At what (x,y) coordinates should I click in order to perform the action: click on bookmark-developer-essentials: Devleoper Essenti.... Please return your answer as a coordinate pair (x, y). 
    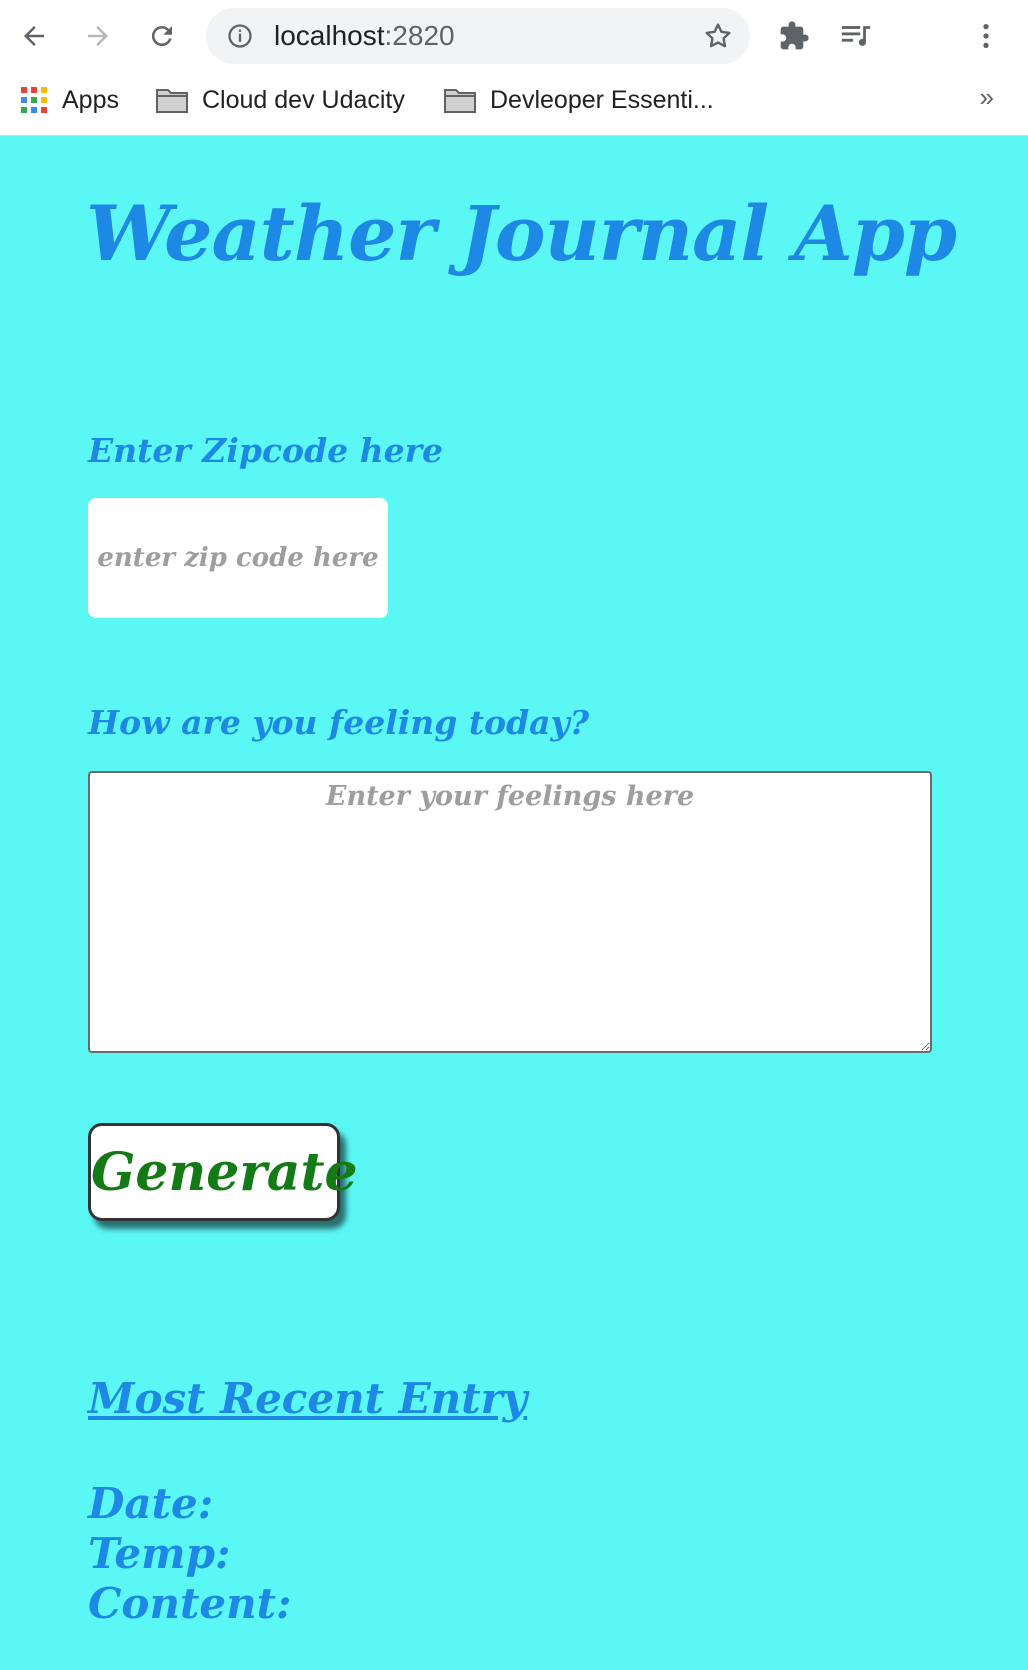
    Looking at the image, I should click on (579, 100).